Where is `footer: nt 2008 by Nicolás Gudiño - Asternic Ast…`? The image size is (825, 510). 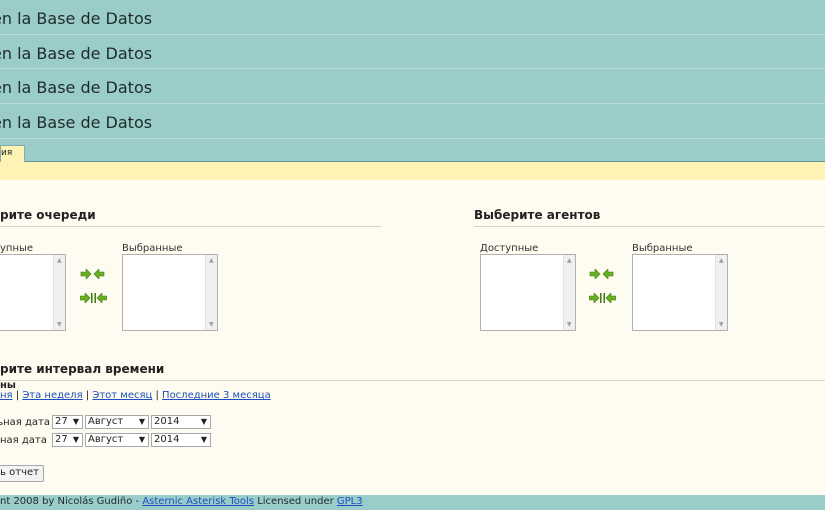 footer: nt 2008 by Nicolás Gudiño - Asternic Ast… is located at coordinates (412, 502).